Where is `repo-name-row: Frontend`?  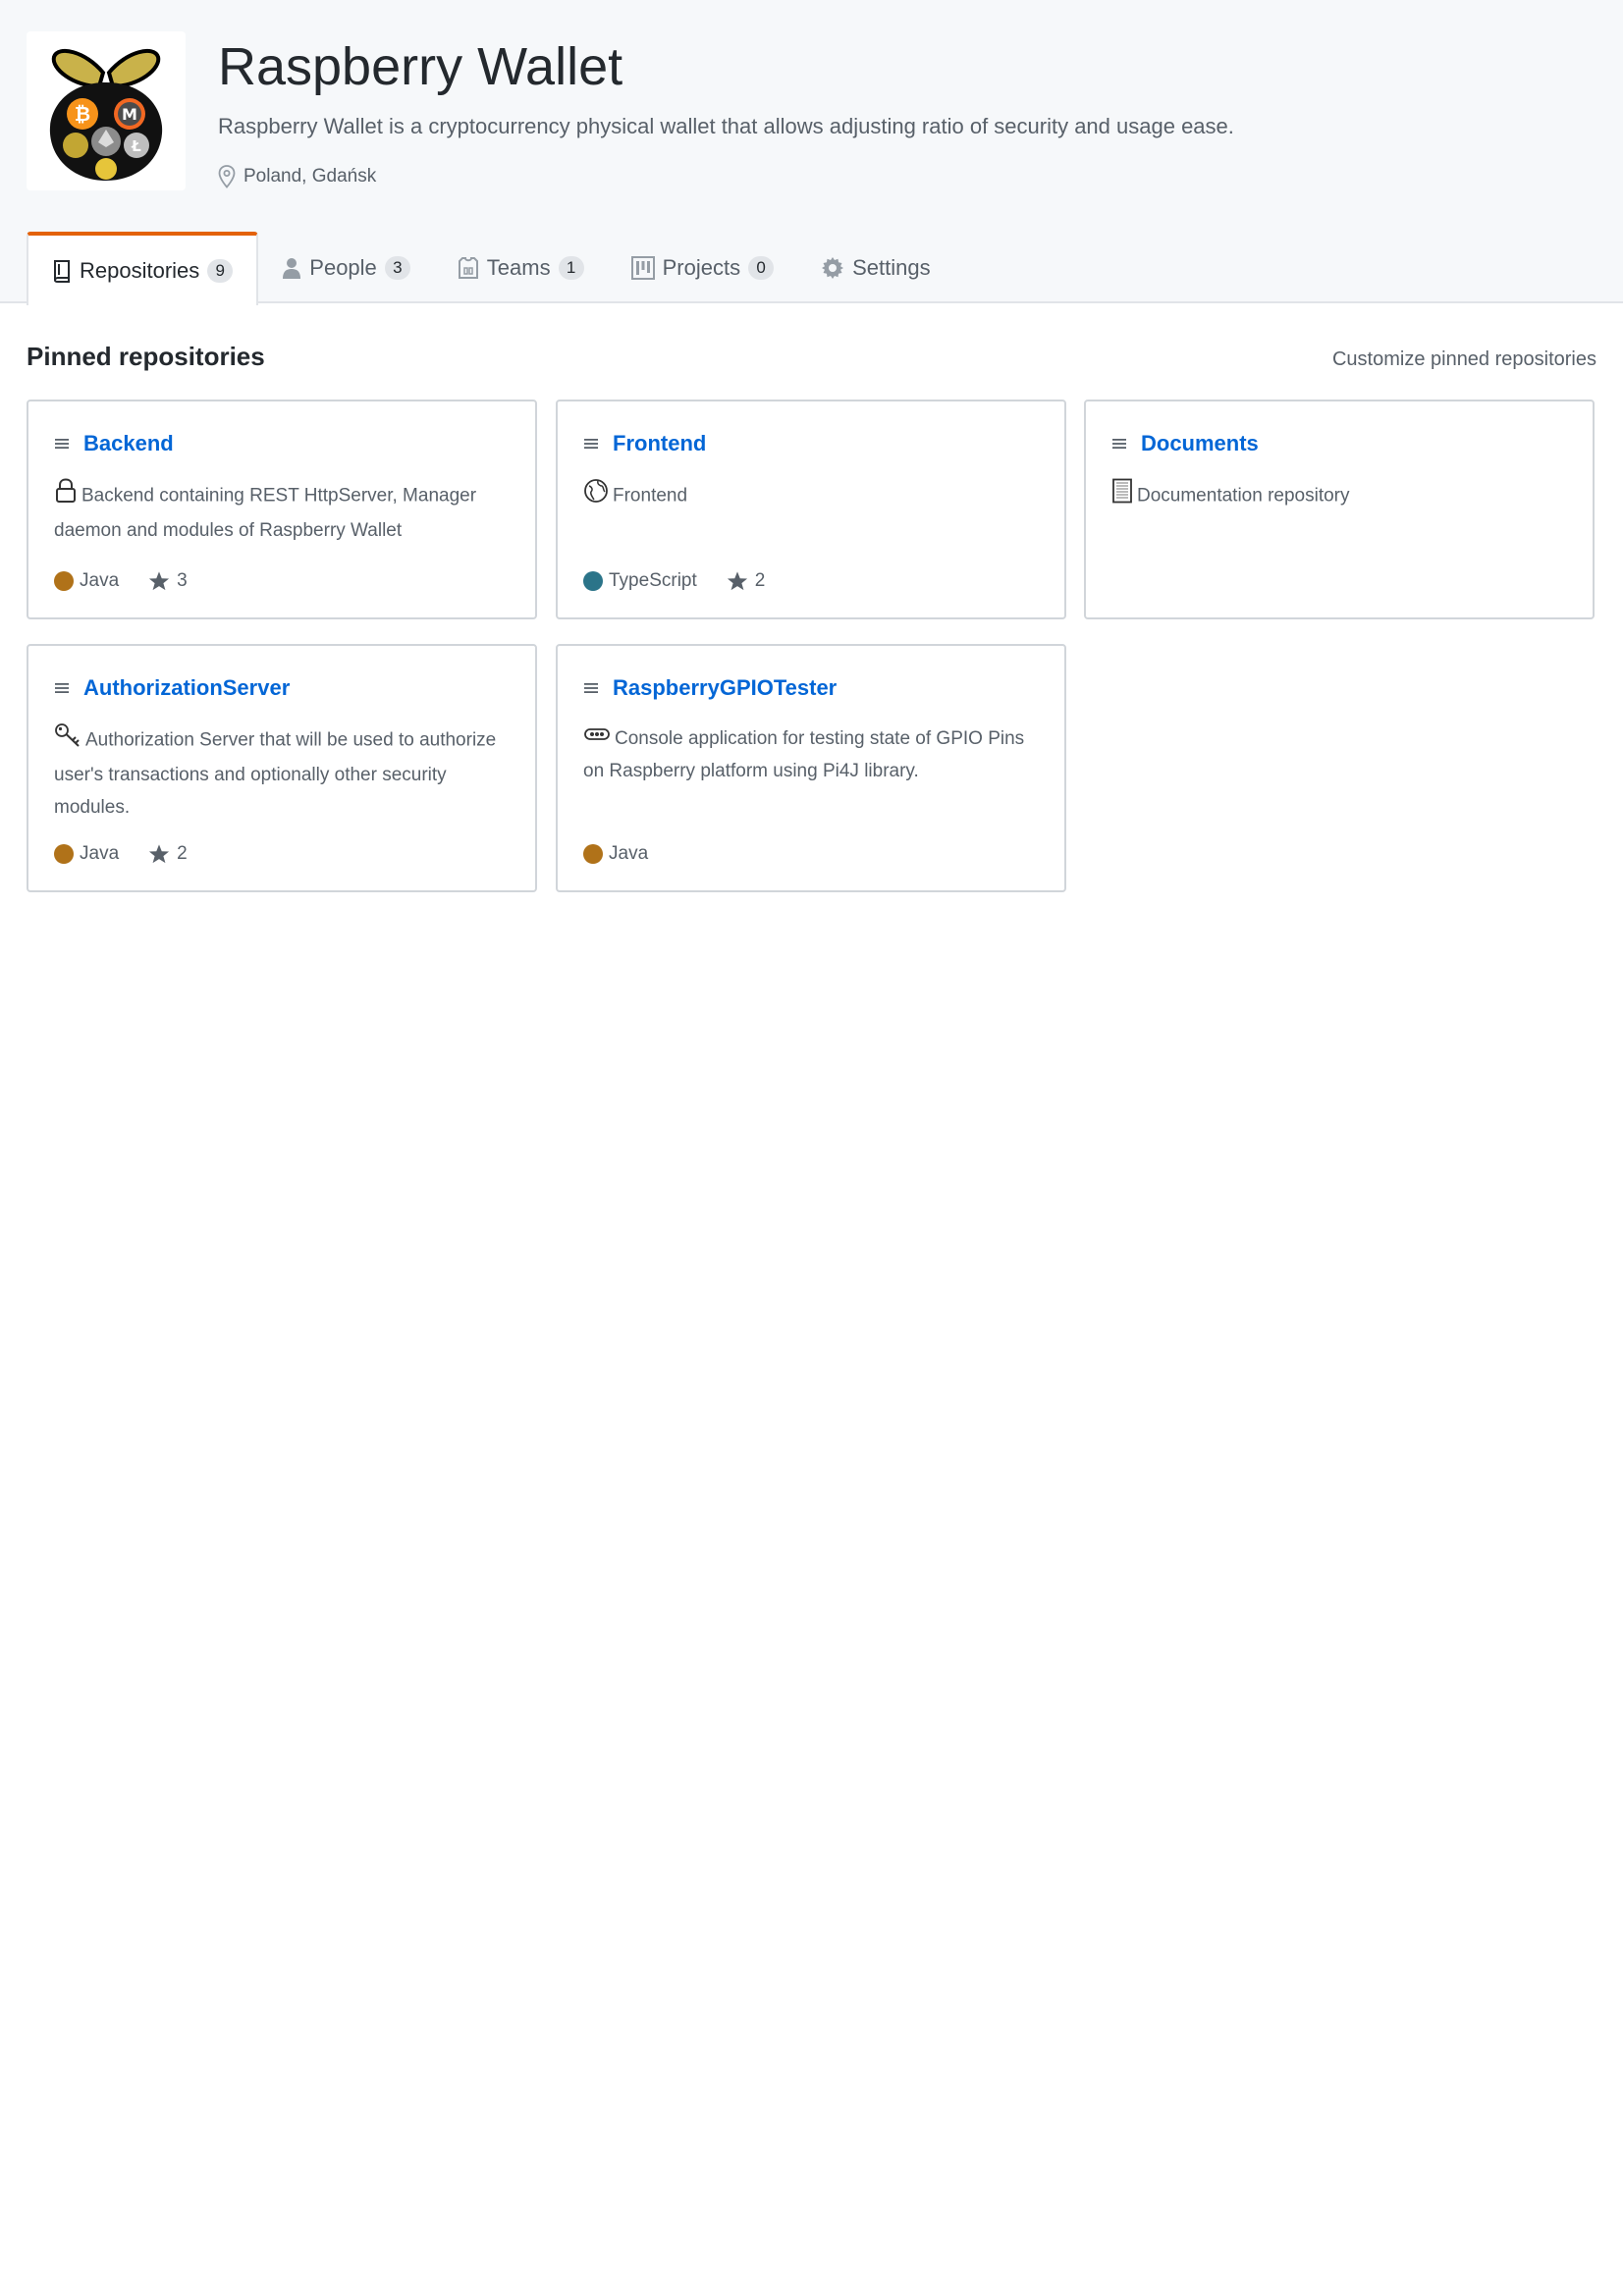
repo-name-row: Frontend is located at coordinates (644, 443).